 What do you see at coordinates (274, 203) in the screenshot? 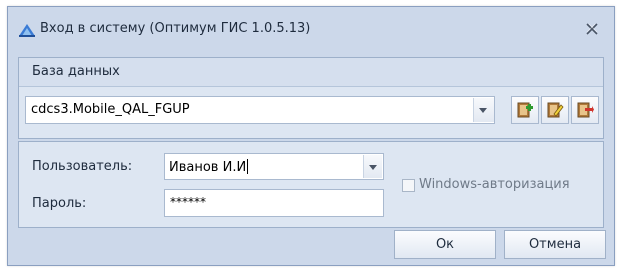
I see `password-field: ******` at bounding box center [274, 203].